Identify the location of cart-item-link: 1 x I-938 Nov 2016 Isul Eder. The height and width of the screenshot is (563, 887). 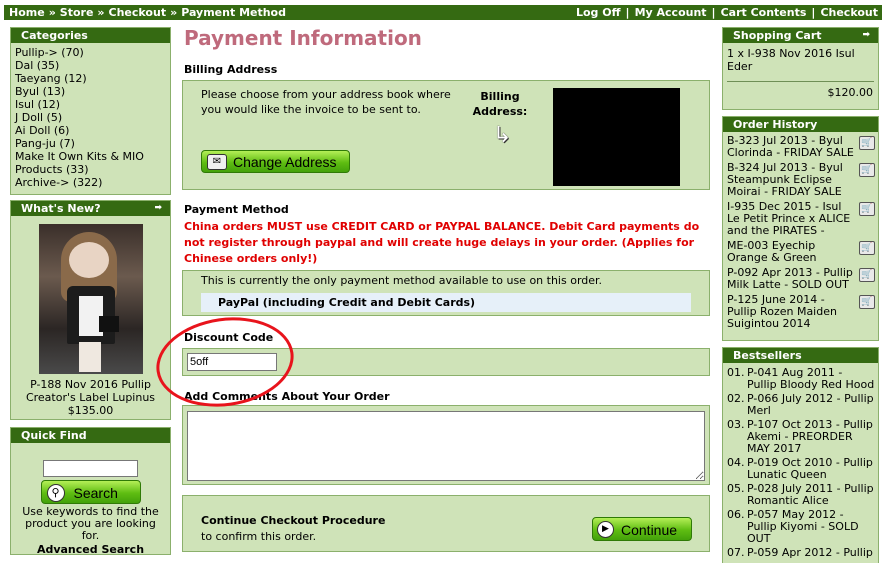
(800, 58).